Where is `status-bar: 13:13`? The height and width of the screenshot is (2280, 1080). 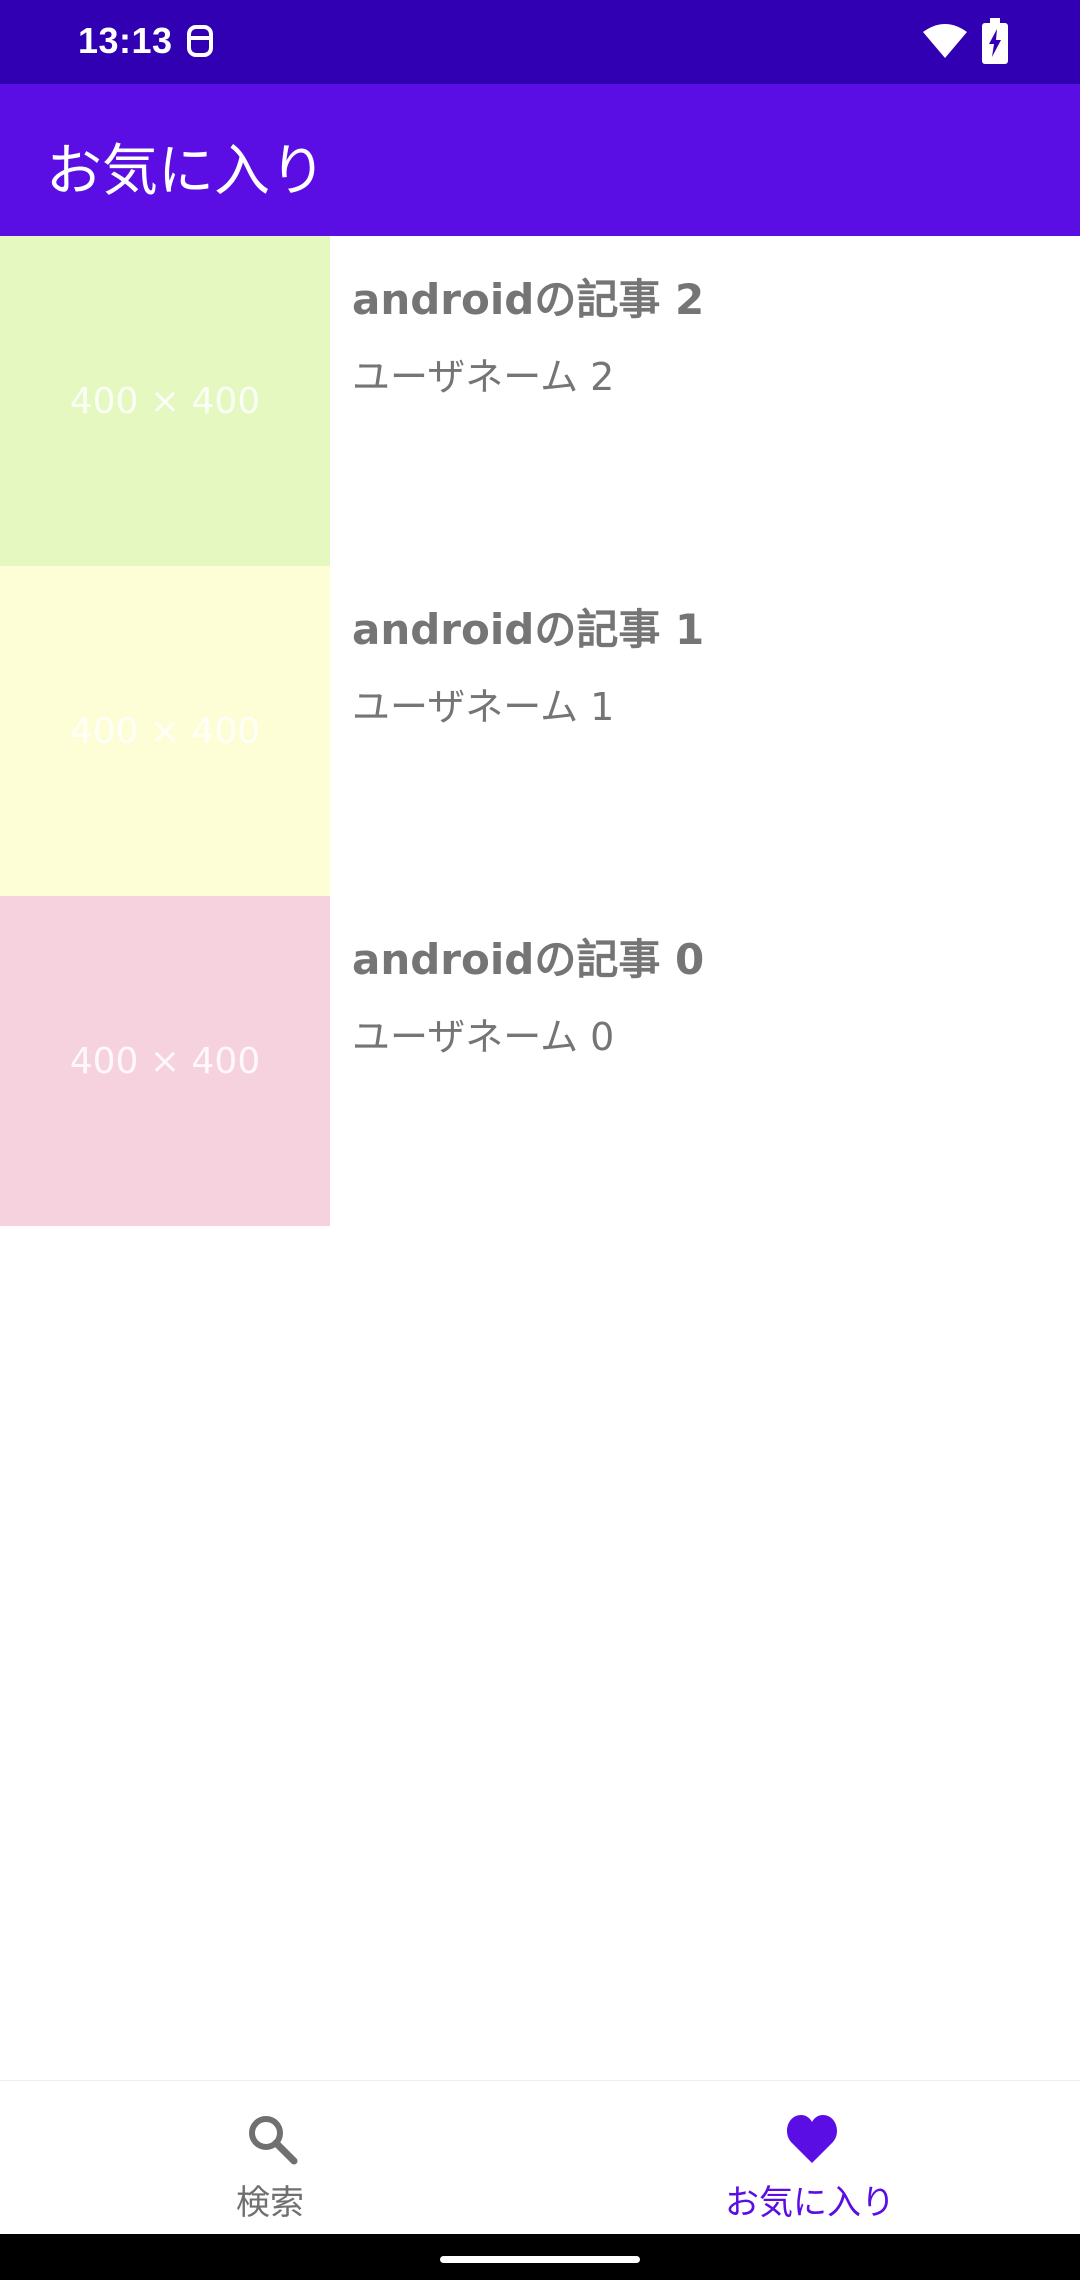 status-bar: 13:13 is located at coordinates (540, 42).